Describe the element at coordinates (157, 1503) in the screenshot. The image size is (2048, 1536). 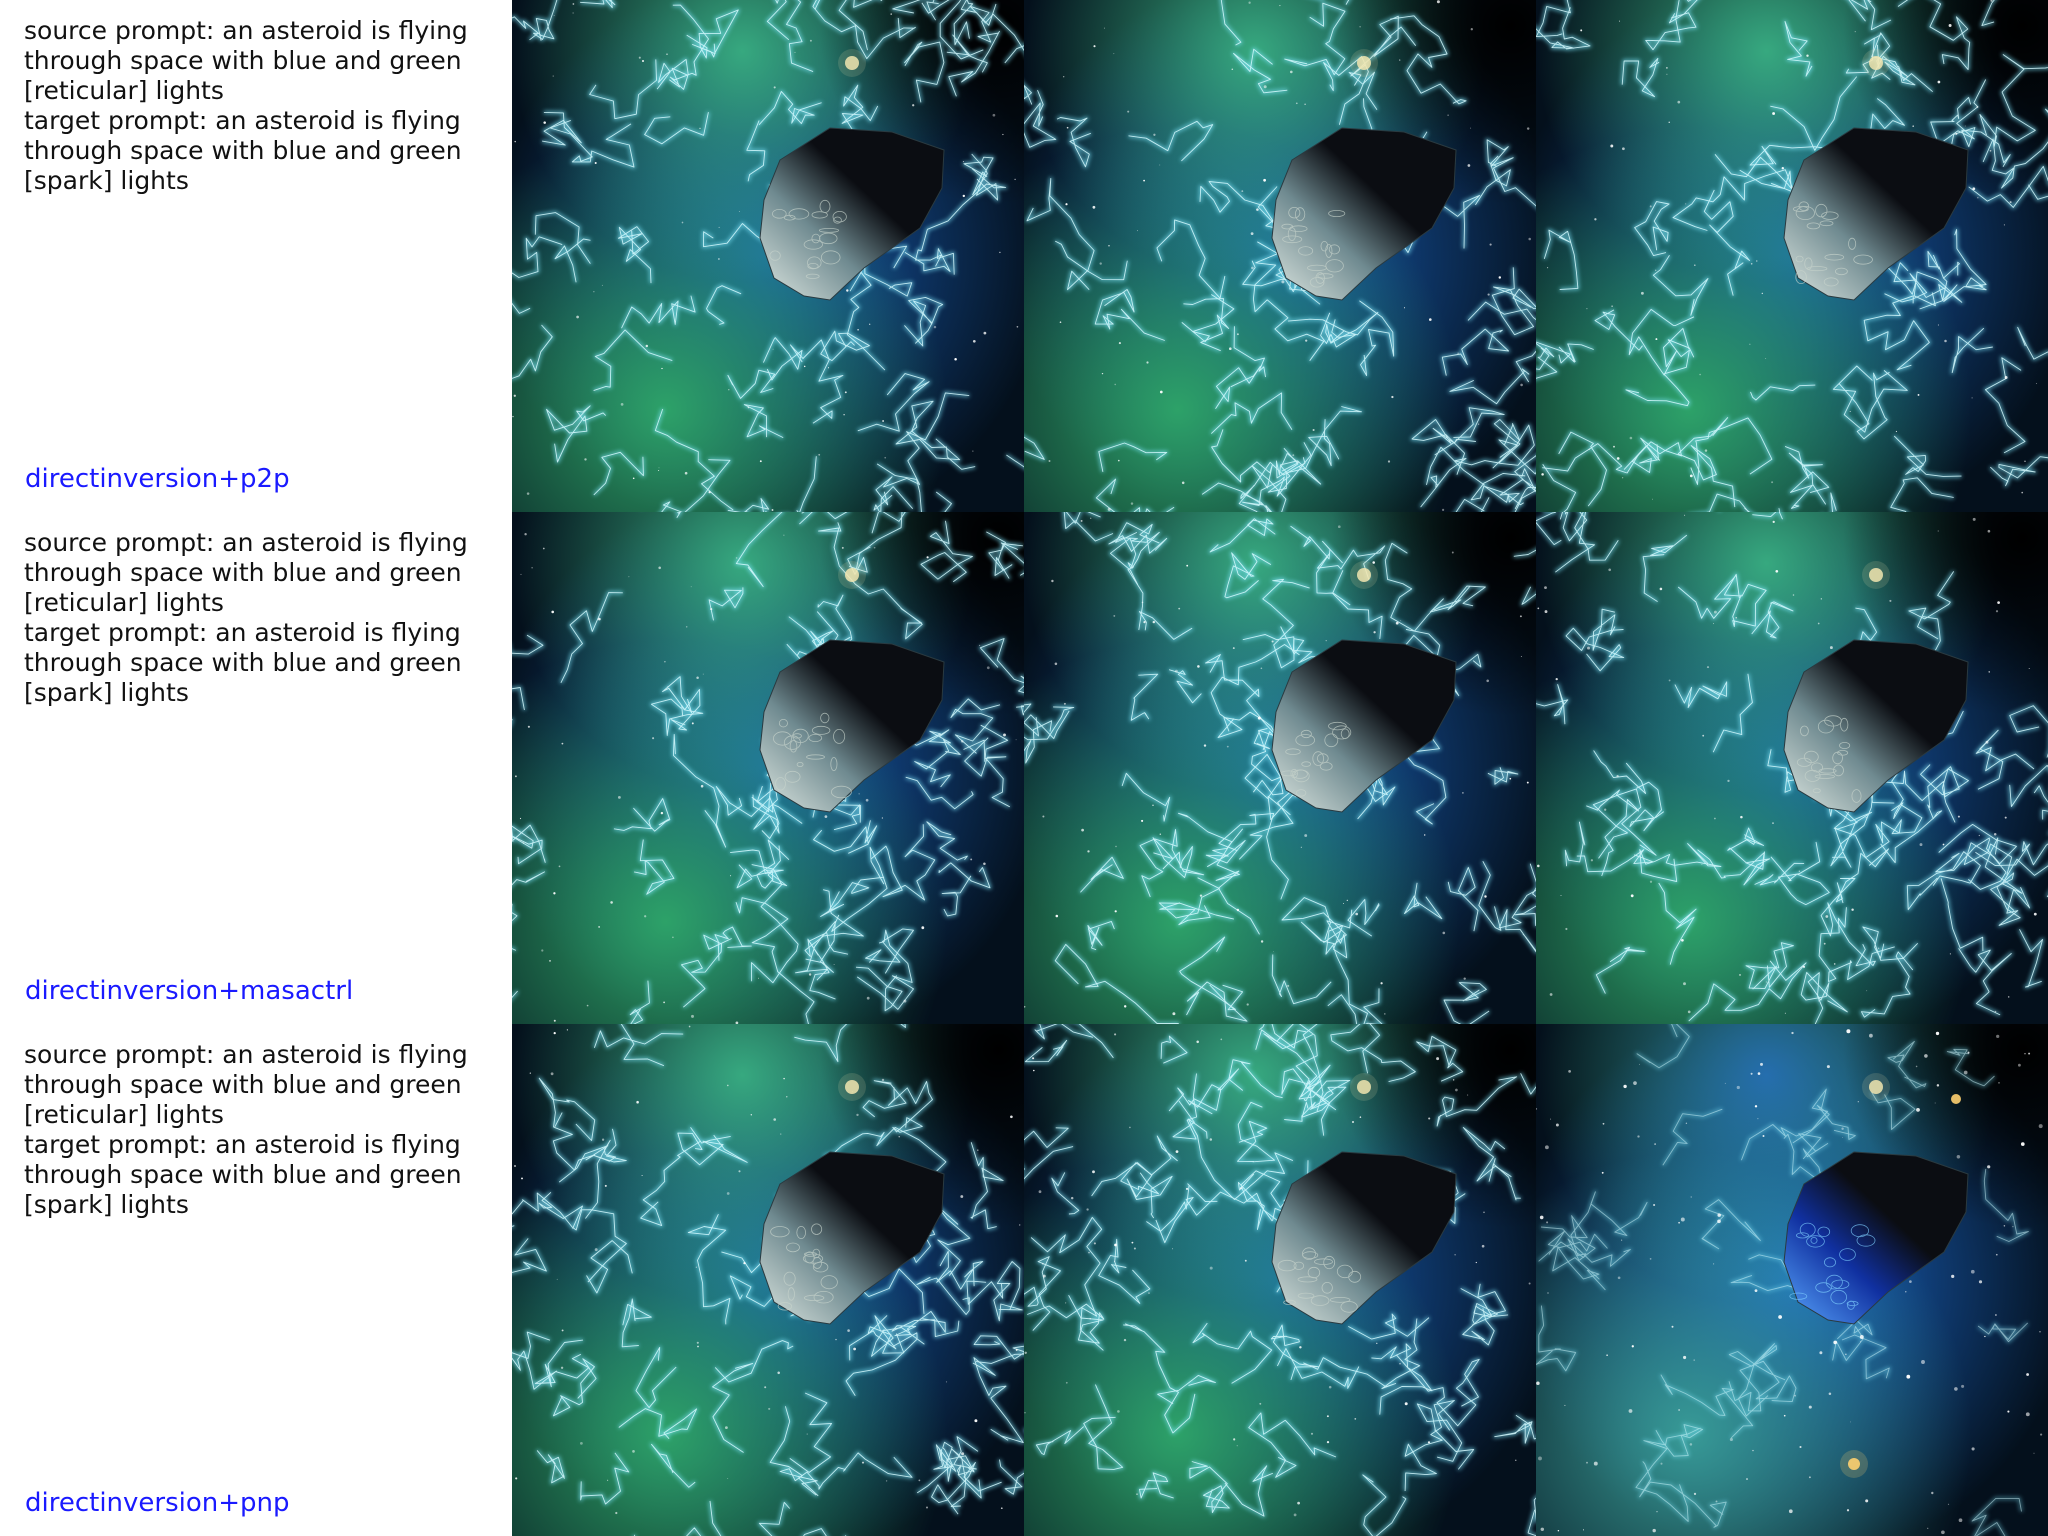
I see `method-label: directinversion+pnp` at that location.